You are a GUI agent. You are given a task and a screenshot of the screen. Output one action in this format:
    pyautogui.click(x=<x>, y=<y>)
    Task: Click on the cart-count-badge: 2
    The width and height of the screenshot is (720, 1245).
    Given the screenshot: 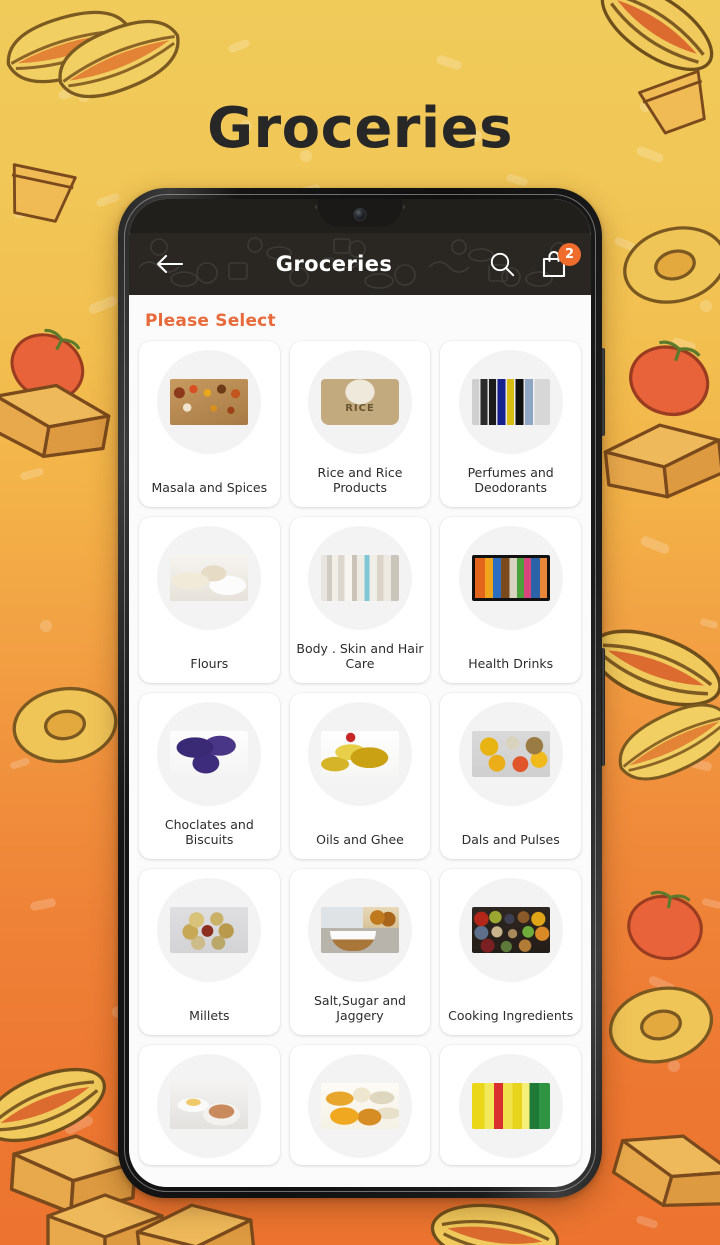 What is the action you would take?
    pyautogui.click(x=569, y=254)
    